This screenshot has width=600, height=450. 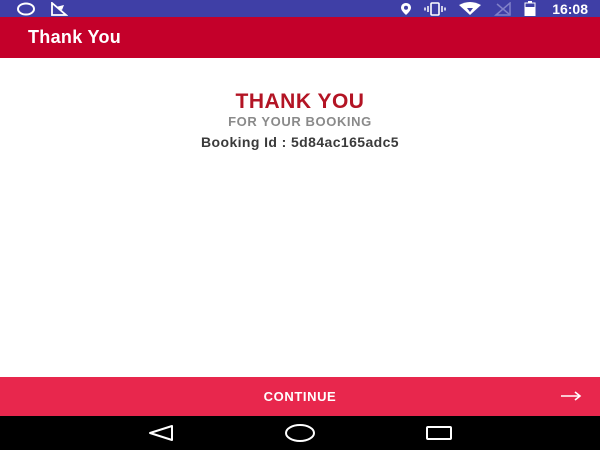 I want to click on back-button, so click(x=161, y=433).